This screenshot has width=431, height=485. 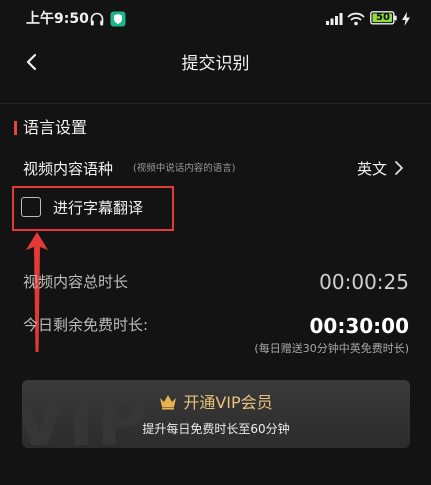 What do you see at coordinates (356, 20) in the screenshot?
I see `wifi-icon` at bounding box center [356, 20].